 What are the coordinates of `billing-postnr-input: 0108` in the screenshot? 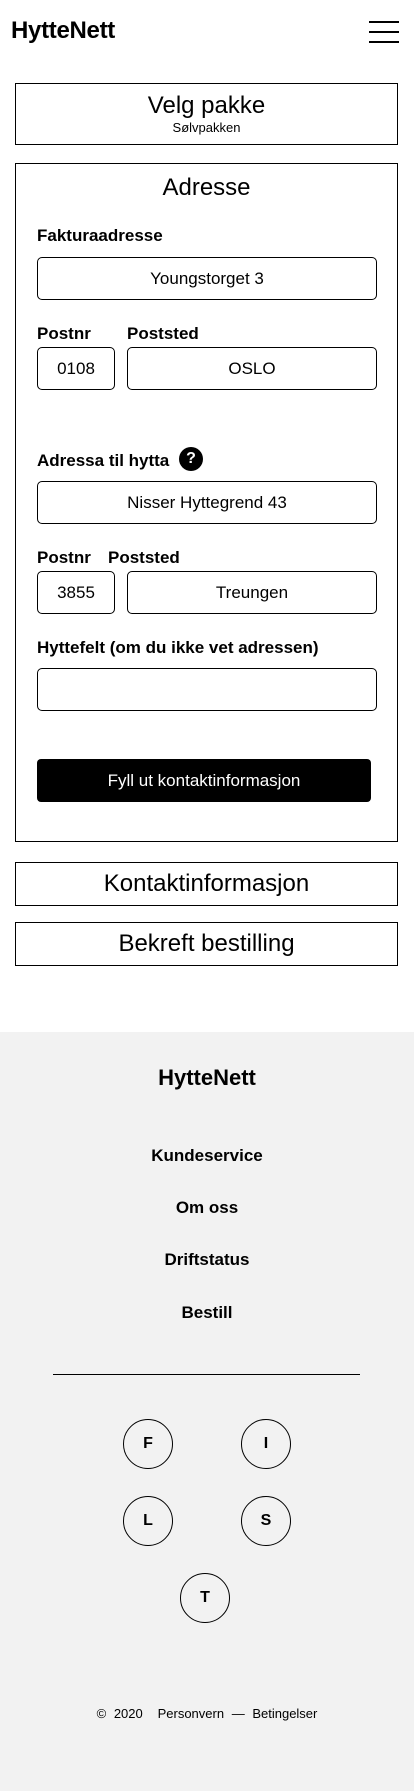 It's located at (76, 368).